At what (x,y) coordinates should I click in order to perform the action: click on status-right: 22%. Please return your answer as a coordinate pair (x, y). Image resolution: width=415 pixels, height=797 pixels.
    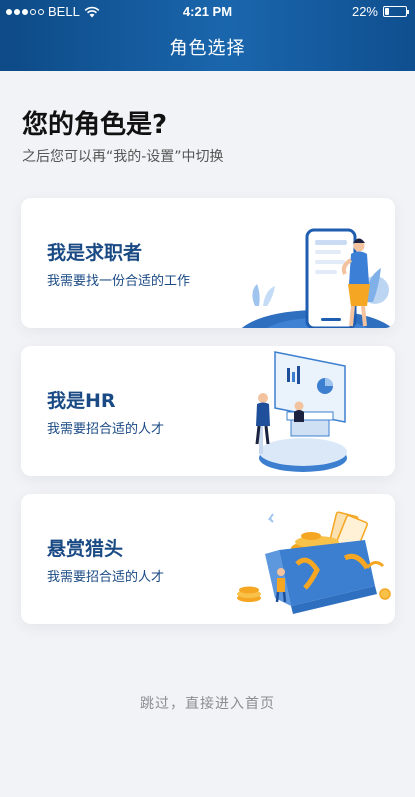
    Looking at the image, I should click on (380, 11).